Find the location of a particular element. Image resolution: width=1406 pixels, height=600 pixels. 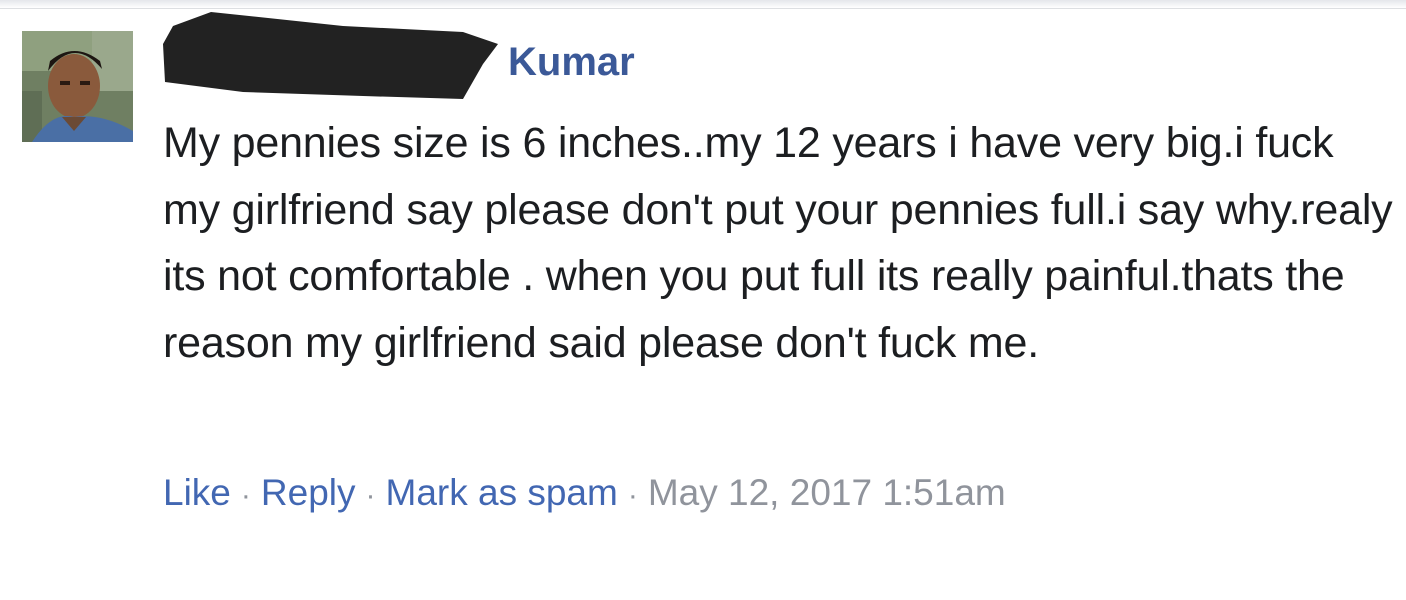

user-avatar-icon is located at coordinates (77, 86).